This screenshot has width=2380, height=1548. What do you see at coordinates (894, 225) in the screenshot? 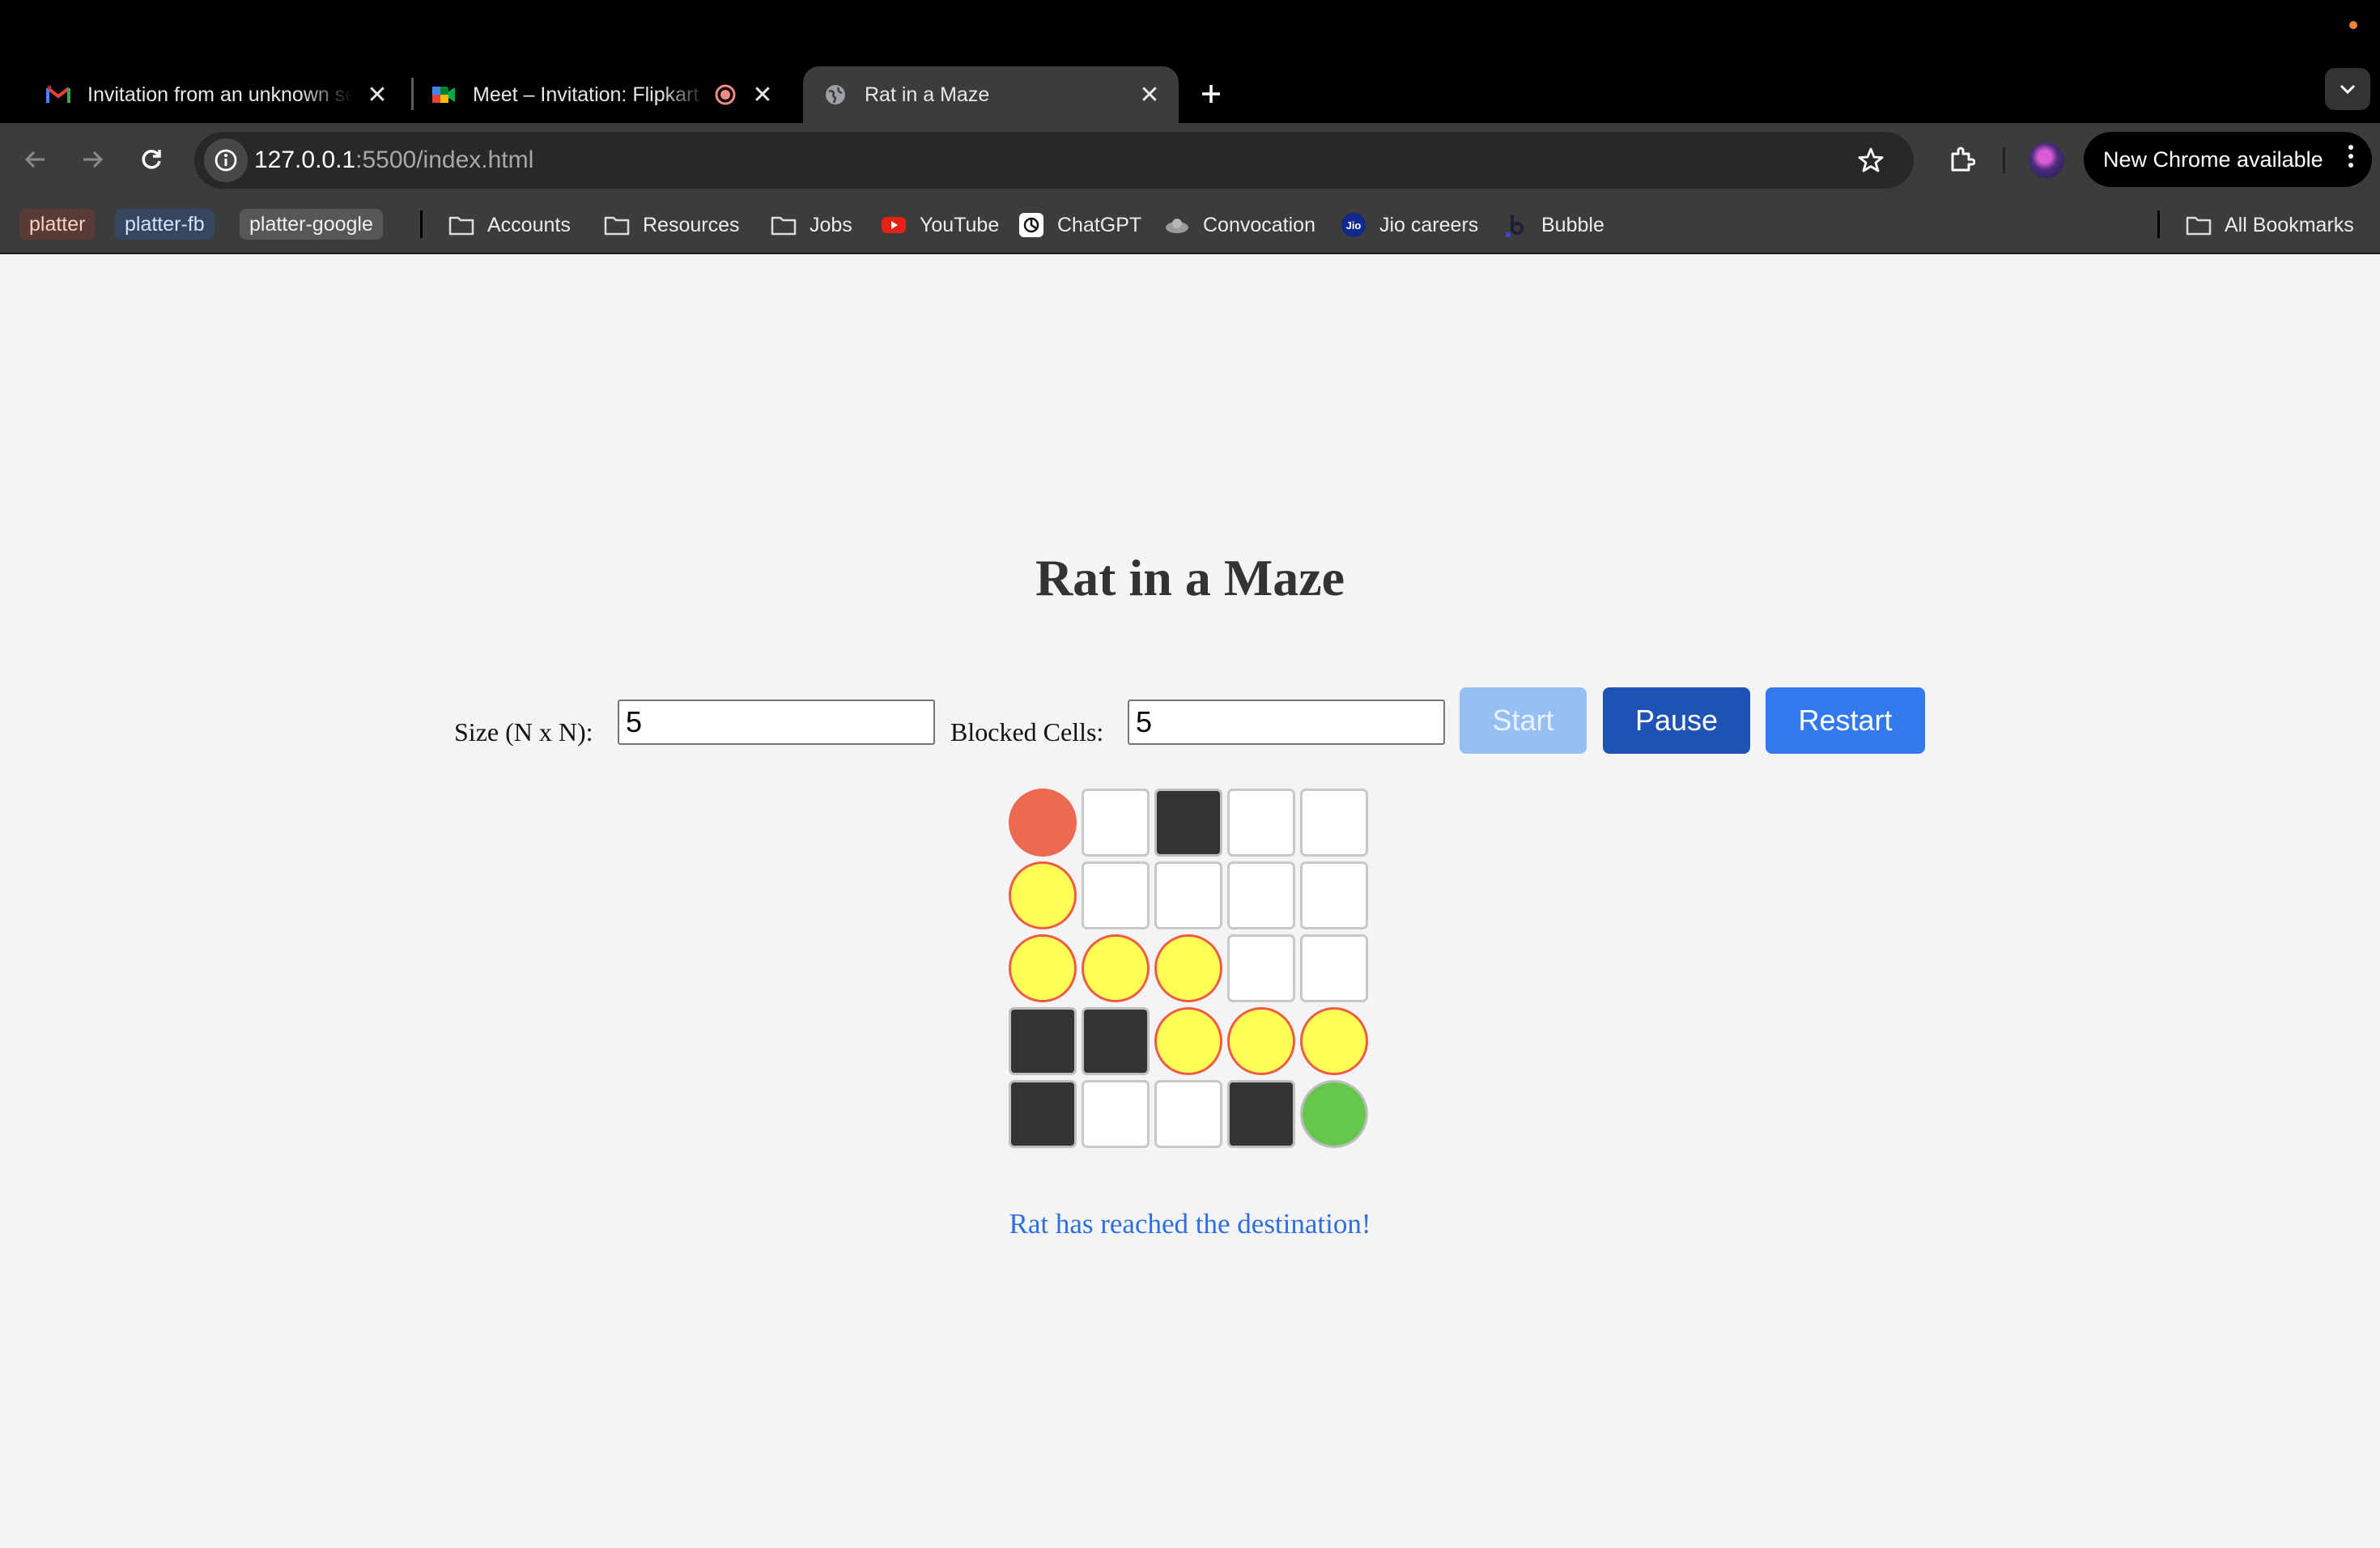
I see `youtube-icon` at bounding box center [894, 225].